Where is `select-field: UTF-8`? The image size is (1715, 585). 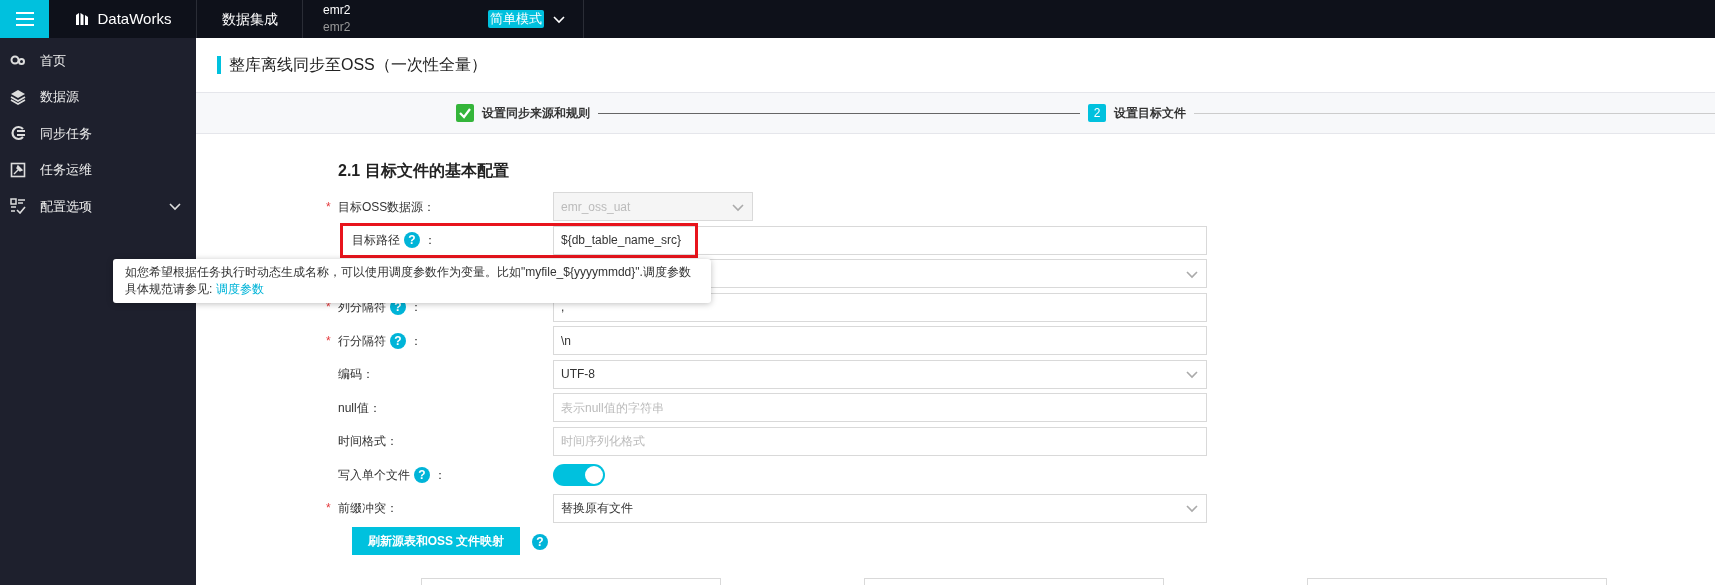
select-field: UTF-8 is located at coordinates (880, 374).